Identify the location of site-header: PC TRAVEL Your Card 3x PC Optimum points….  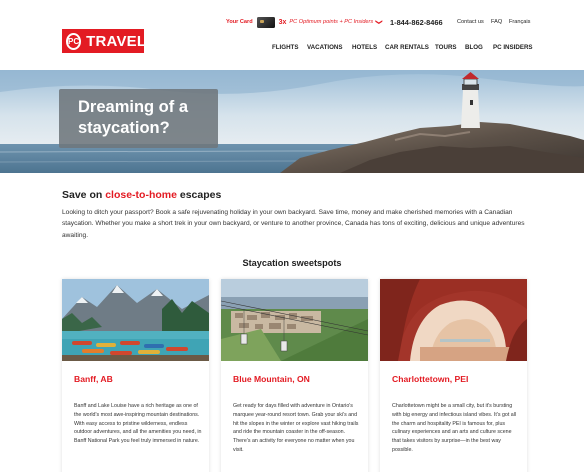
(292, 35).